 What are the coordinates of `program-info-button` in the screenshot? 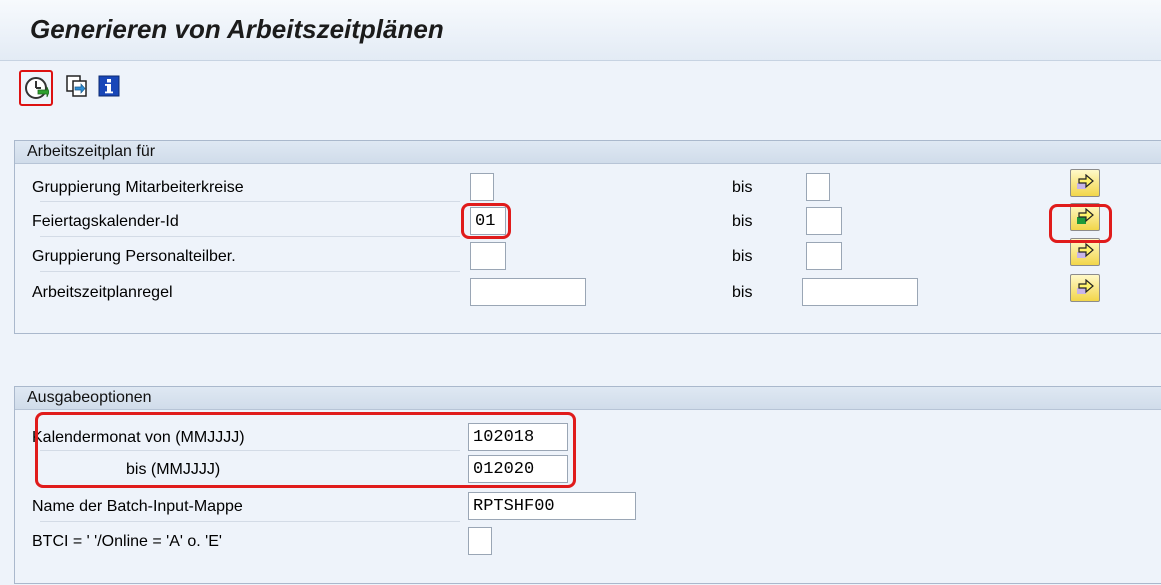 It's located at (109, 86).